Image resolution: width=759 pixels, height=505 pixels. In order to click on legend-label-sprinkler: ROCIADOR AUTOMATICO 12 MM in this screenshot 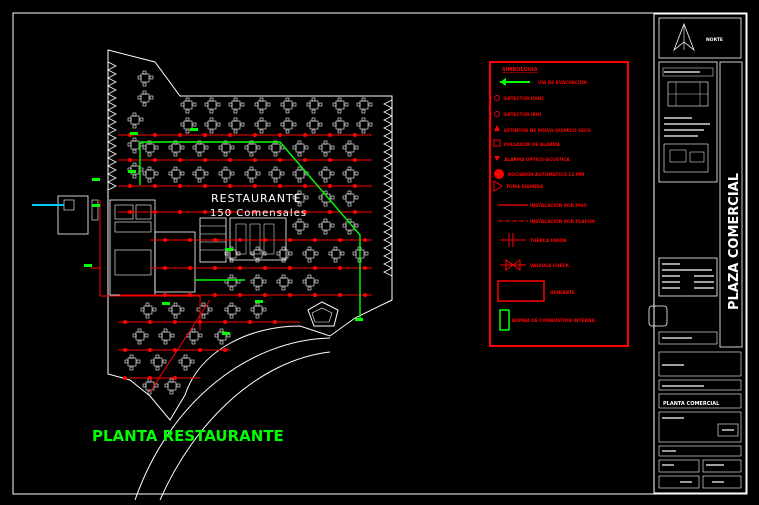, I will do `click(546, 175)`.